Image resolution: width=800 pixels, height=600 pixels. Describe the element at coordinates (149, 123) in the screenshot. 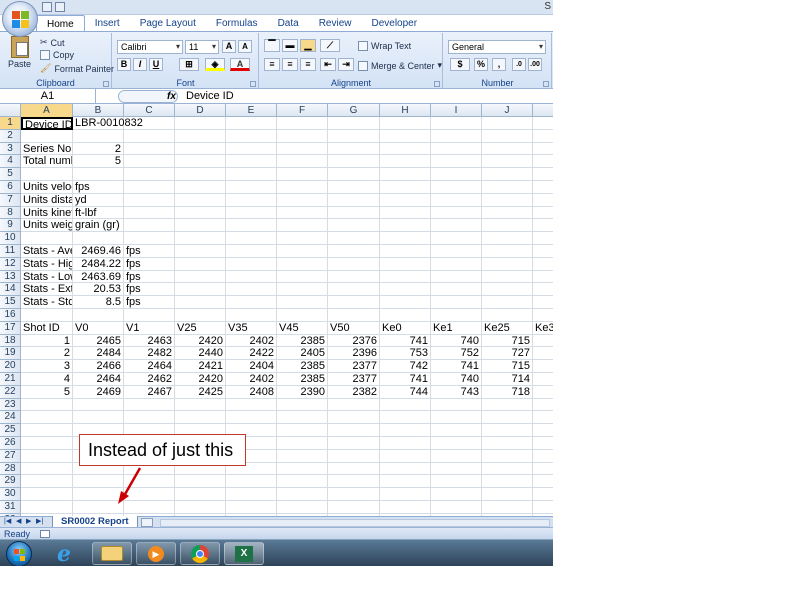

I see `cell-c1` at that location.